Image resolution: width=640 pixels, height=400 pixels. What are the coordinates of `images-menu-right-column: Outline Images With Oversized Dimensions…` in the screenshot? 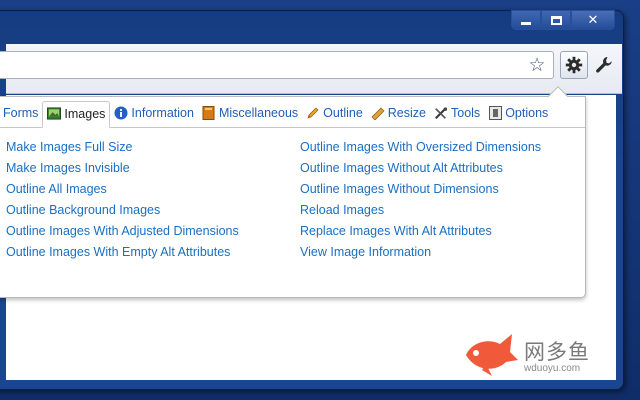 It's located at (420, 200).